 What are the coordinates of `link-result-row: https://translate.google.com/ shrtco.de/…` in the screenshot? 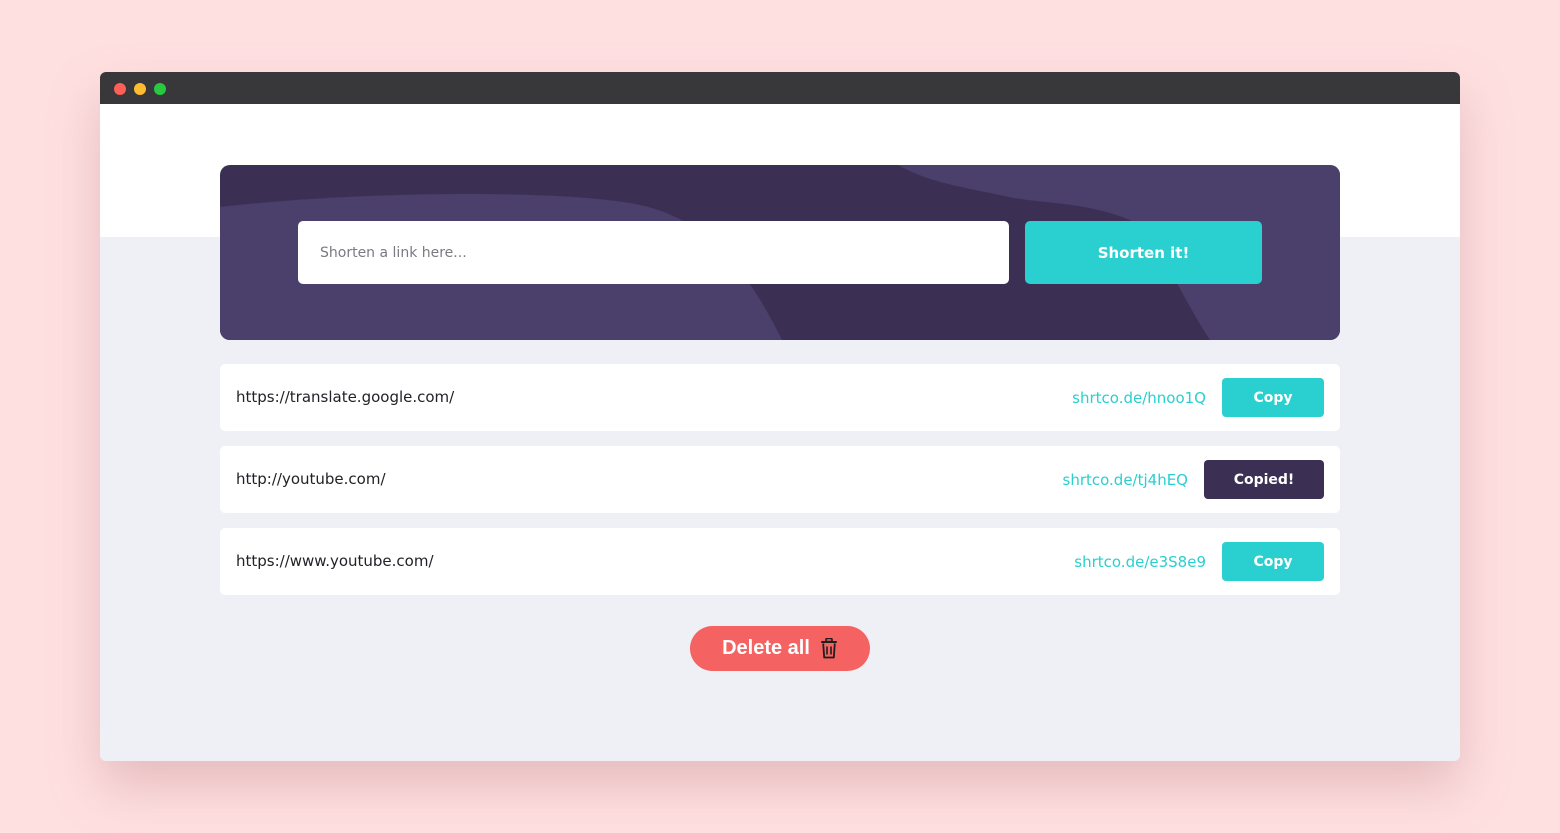 It's located at (780, 397).